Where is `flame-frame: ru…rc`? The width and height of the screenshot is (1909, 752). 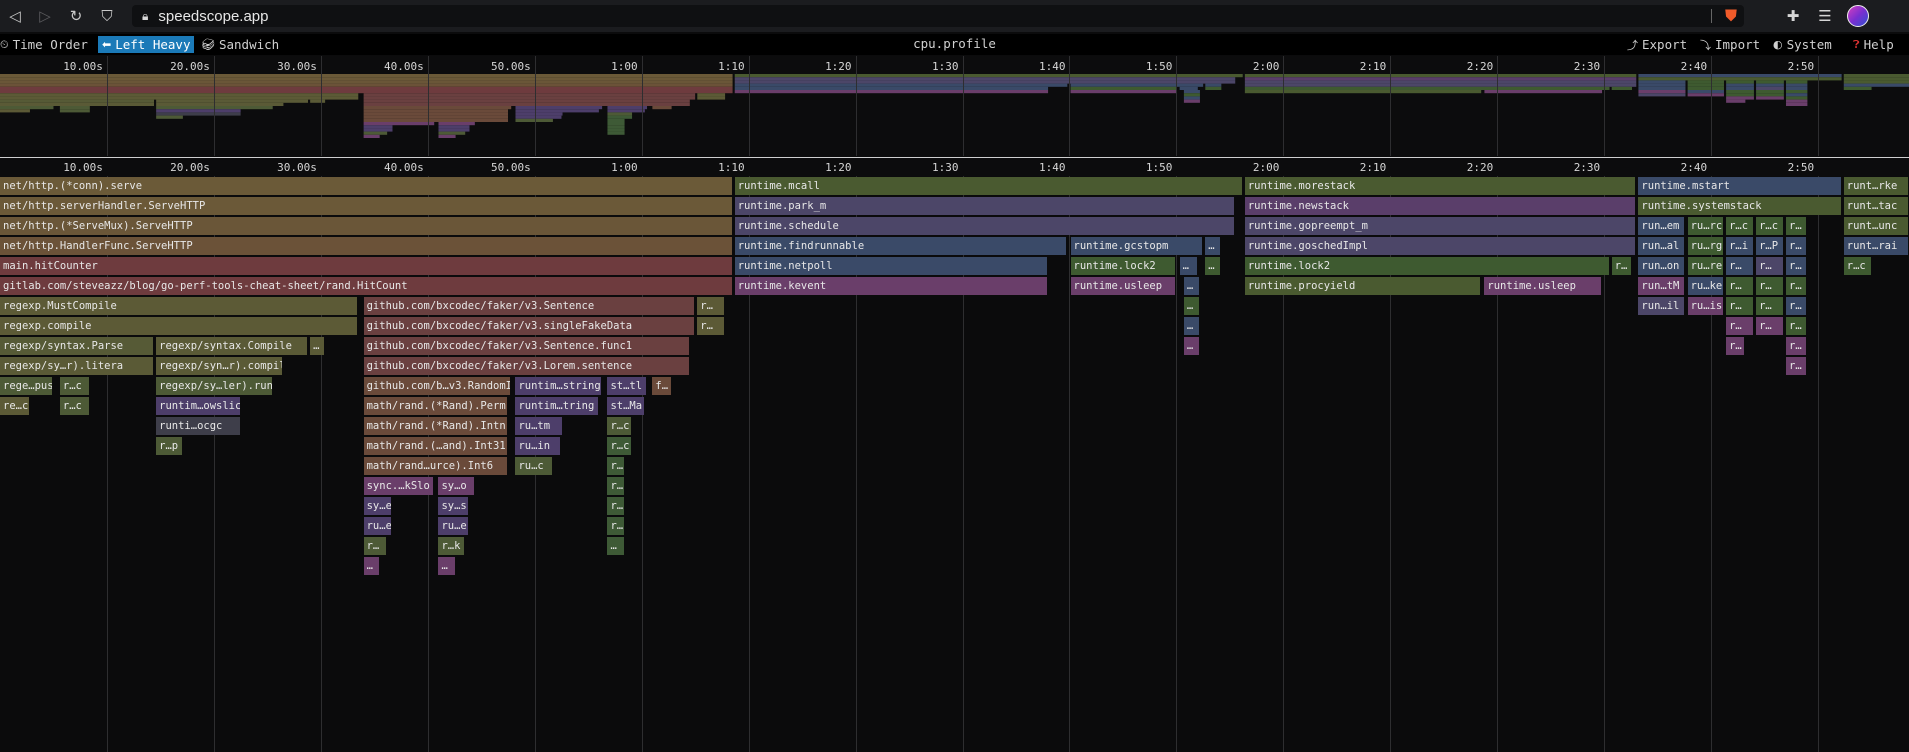
flame-frame: ru…rc is located at coordinates (1705, 226).